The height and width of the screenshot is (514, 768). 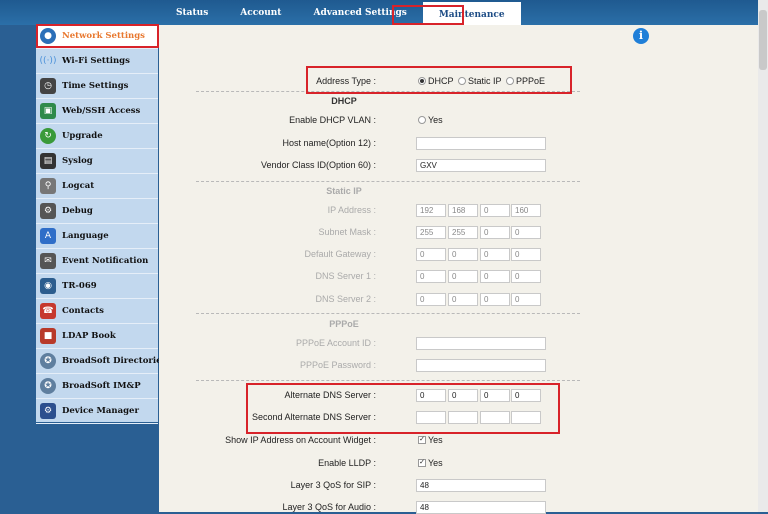 What do you see at coordinates (345, 299) in the screenshot?
I see `dns-server-2-label: DNS Server 2 :` at bounding box center [345, 299].